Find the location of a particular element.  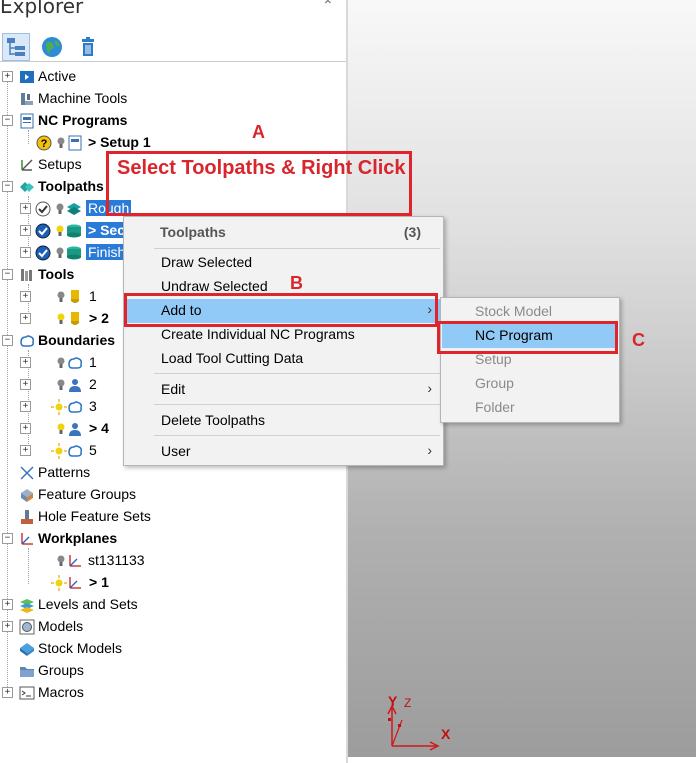

end-mill-icon is located at coordinates (75, 296).